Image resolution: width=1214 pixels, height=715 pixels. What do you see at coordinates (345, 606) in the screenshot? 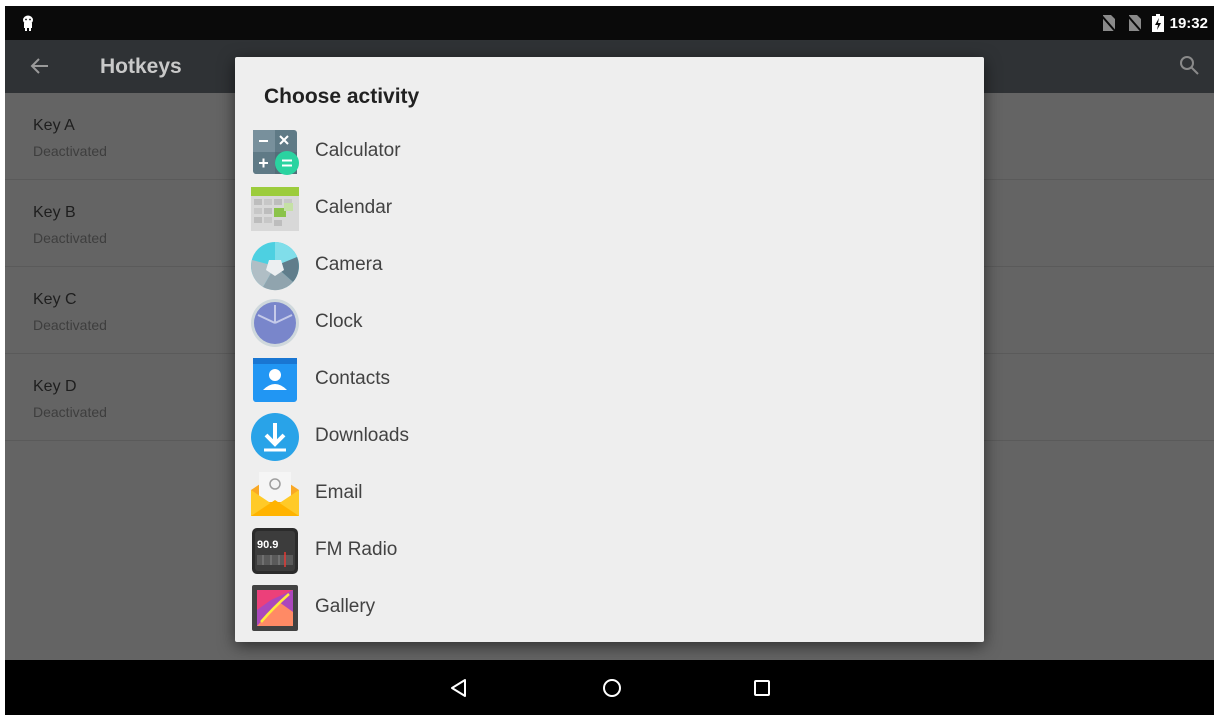
I see `activity-label: Gallery` at bounding box center [345, 606].